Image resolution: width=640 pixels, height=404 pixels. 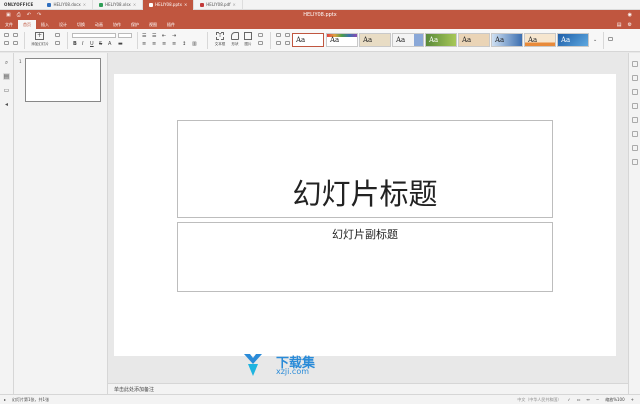 I want to click on subtitle-placeholder: 幻灯片副标题, so click(x=365, y=257).